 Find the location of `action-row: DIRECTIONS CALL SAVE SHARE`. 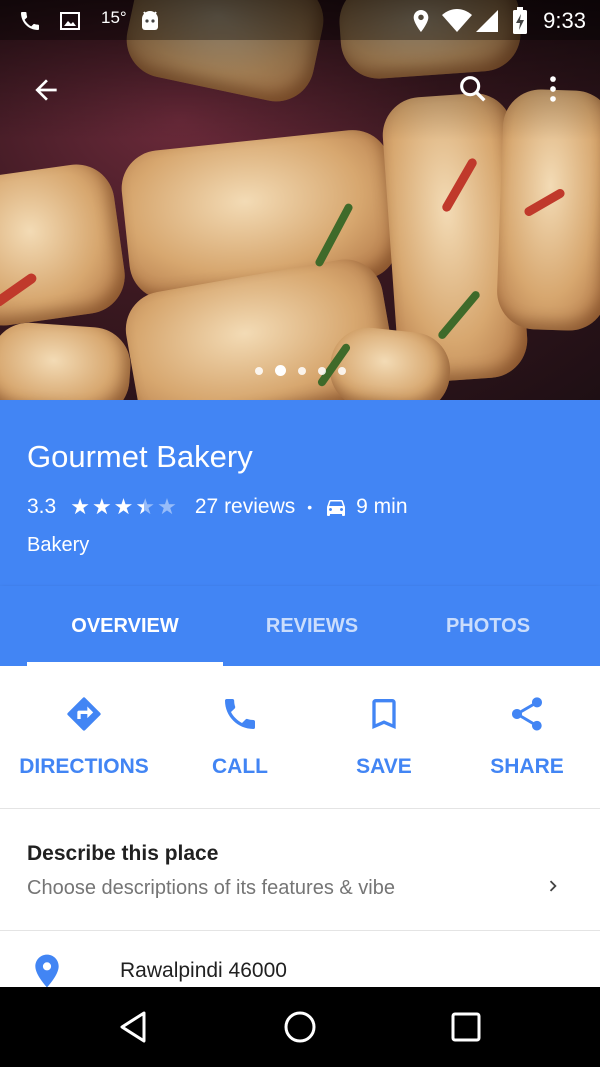

action-row: DIRECTIONS CALL SAVE SHARE is located at coordinates (300, 737).